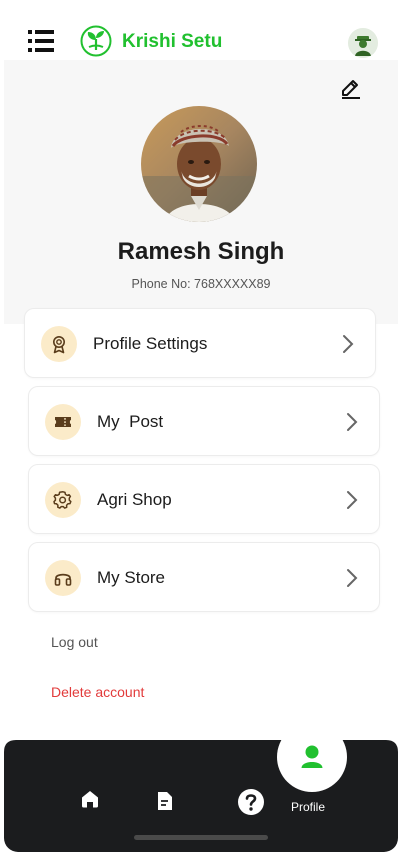 This screenshot has width=402, height=856. Describe the element at coordinates (63, 578) in the screenshot. I see `headphones-icon` at that location.